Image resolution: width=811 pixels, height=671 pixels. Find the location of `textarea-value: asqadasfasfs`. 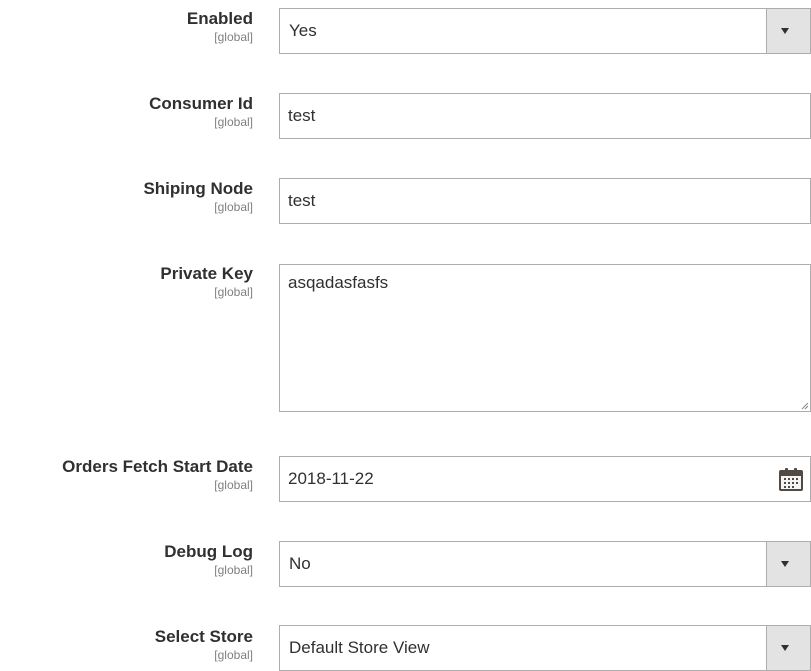

textarea-value: asqadasfasfs is located at coordinates (338, 282).